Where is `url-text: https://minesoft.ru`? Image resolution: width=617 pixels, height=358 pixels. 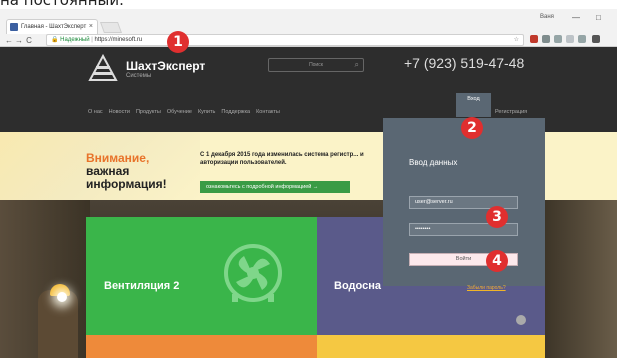 url-text: https://minesoft.ru is located at coordinates (118, 40).